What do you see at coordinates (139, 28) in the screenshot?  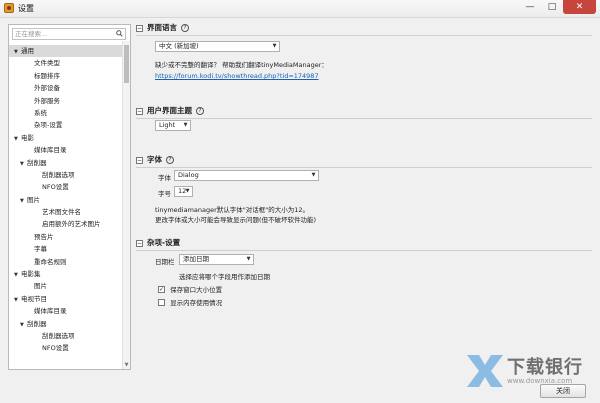 I see `collapse-toggle-ui-language: −` at bounding box center [139, 28].